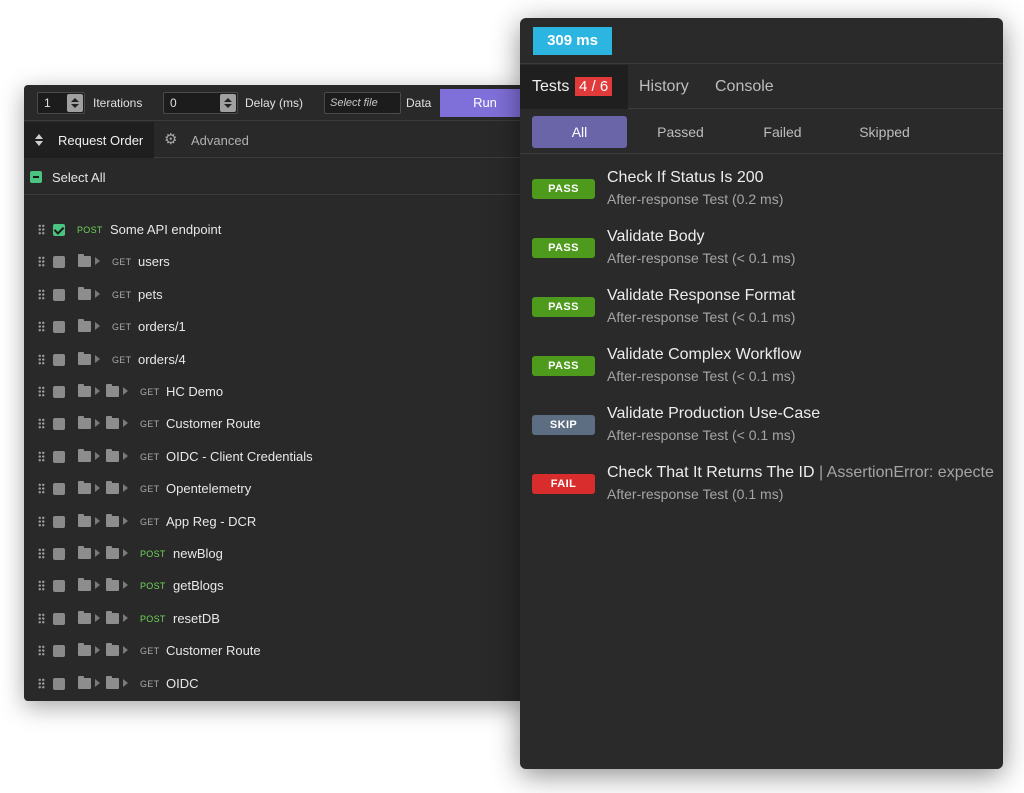  What do you see at coordinates (664, 87) in the screenshot?
I see `tab-history: History` at bounding box center [664, 87].